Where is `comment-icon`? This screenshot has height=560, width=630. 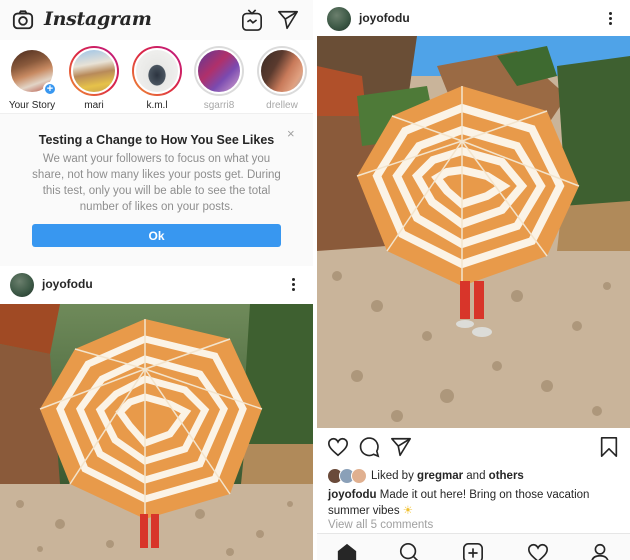 comment-icon is located at coordinates (369, 447).